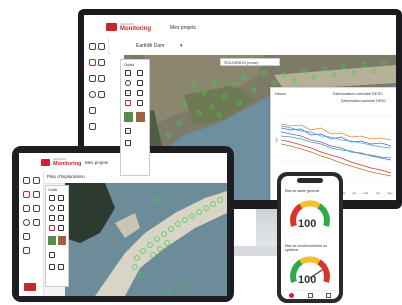  I want to click on project-select: Earthlili Dam, so click(150, 46).